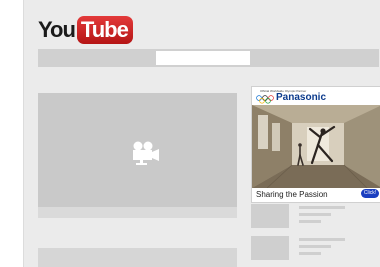 The image size is (380, 267). I want to click on video-info-panel, so click(137, 257).